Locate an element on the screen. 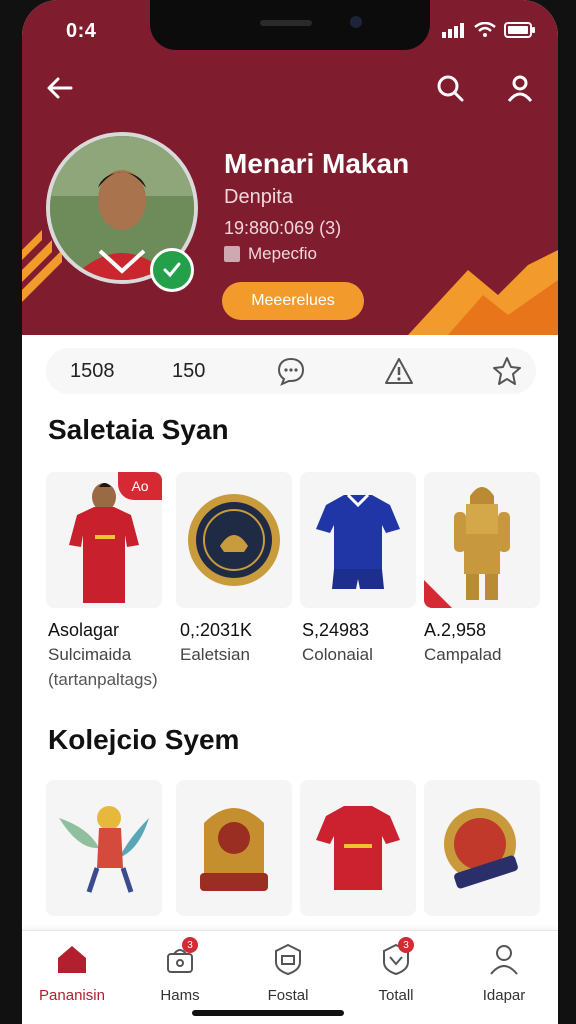 The width and height of the screenshot is (576, 1024). comment-button is located at coordinates (291, 371).